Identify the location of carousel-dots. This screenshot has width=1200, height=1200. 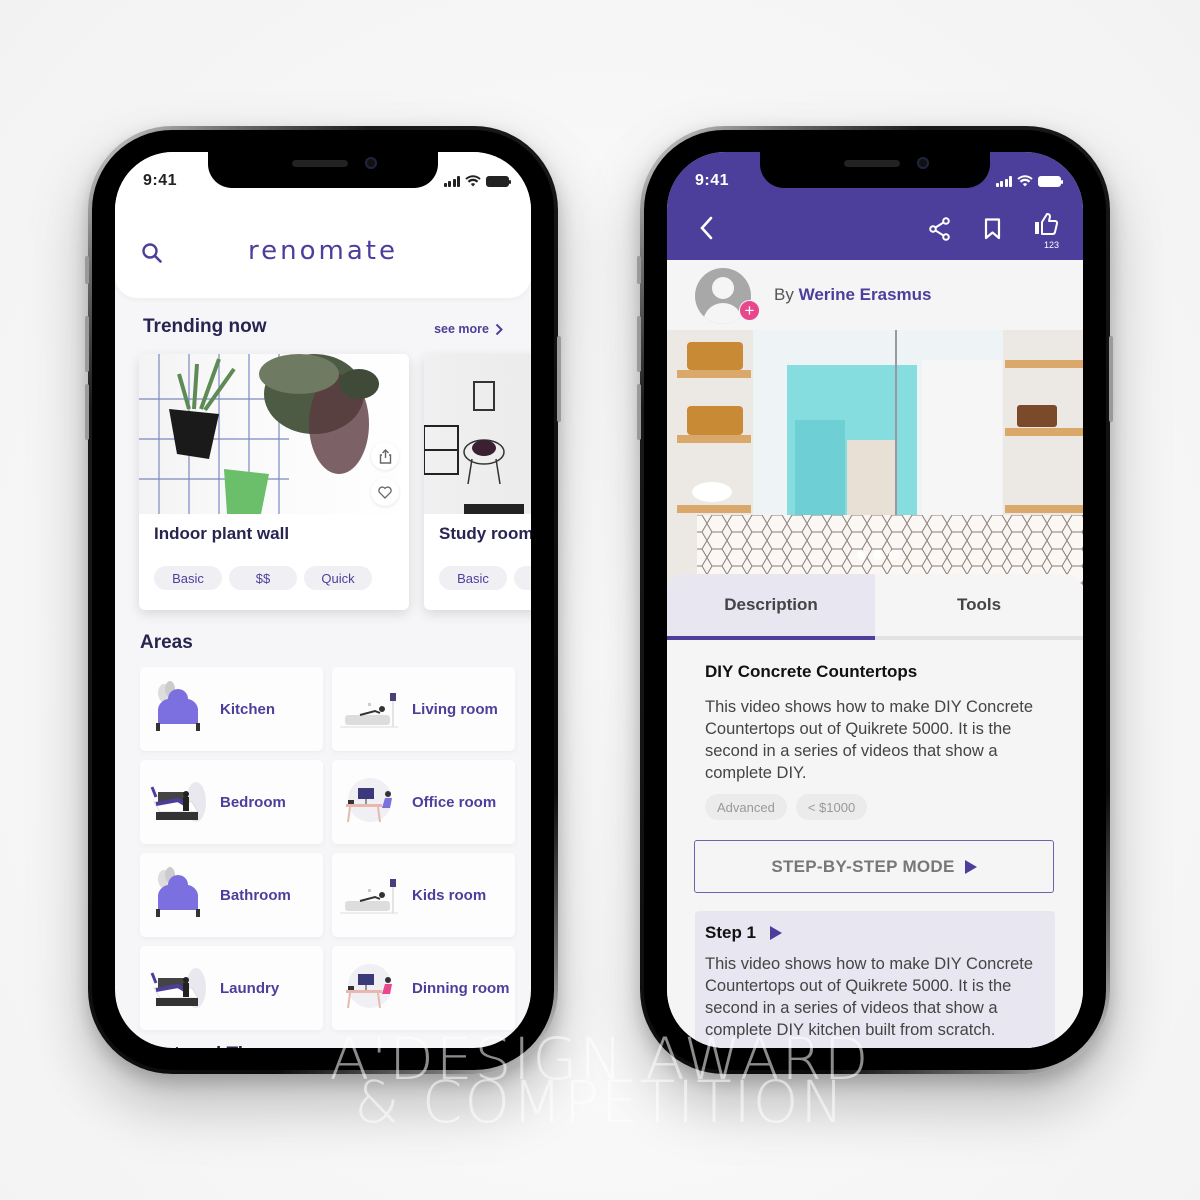
(878, 555).